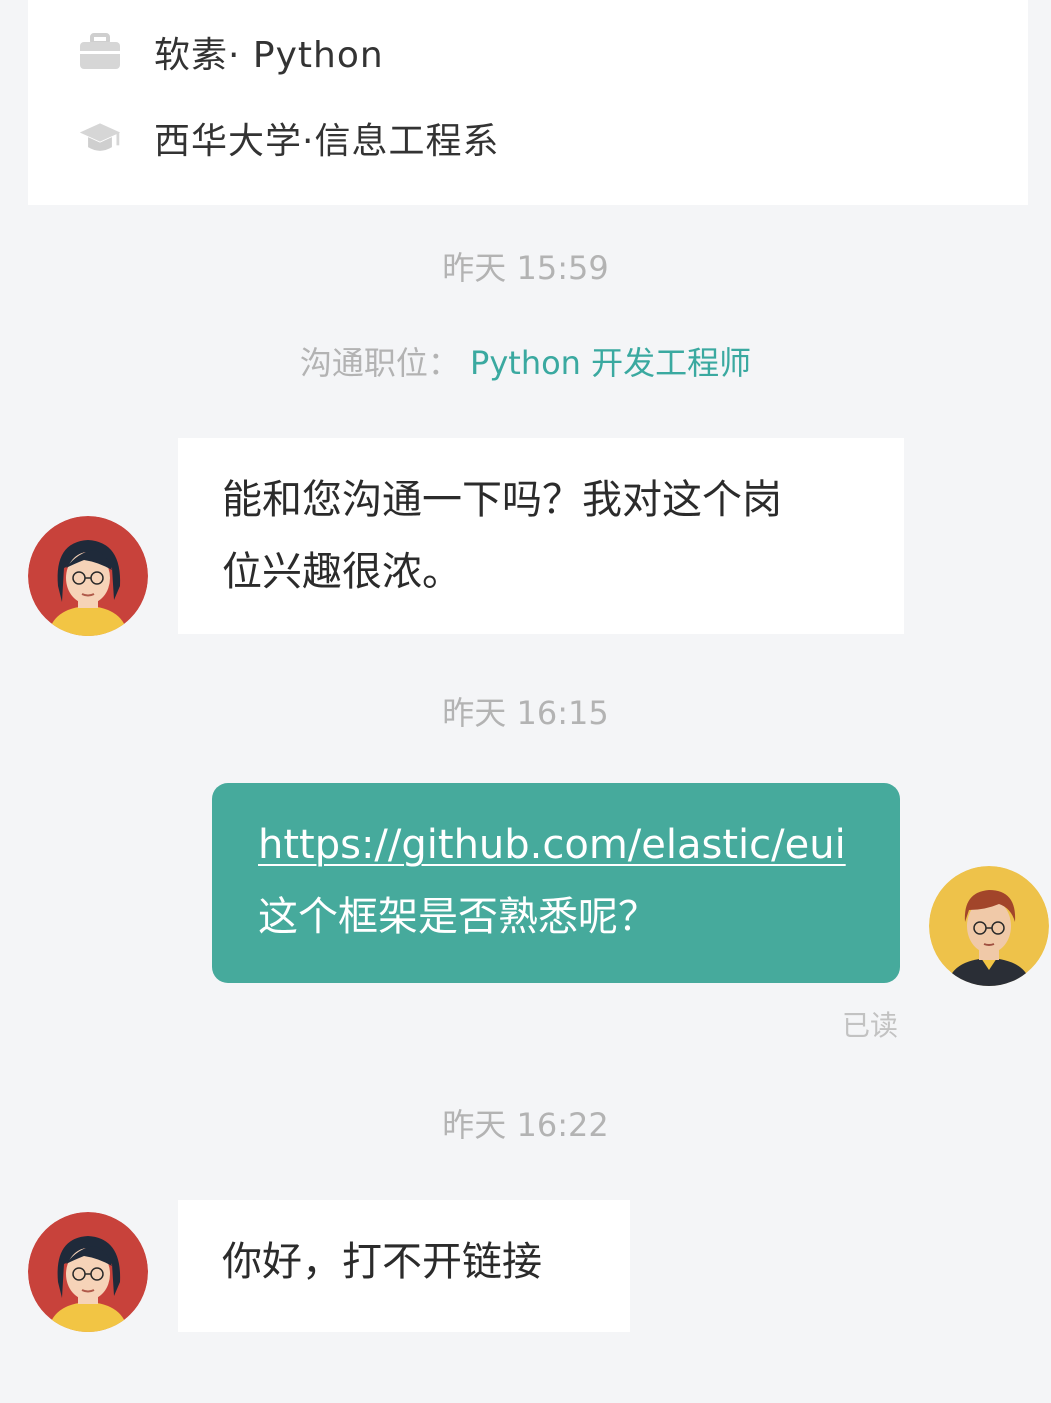 The height and width of the screenshot is (1403, 1051). I want to click on incoming-message: 能和您沟通一下吗？我对这个岗 位兴趣很浓。, so click(541, 536).